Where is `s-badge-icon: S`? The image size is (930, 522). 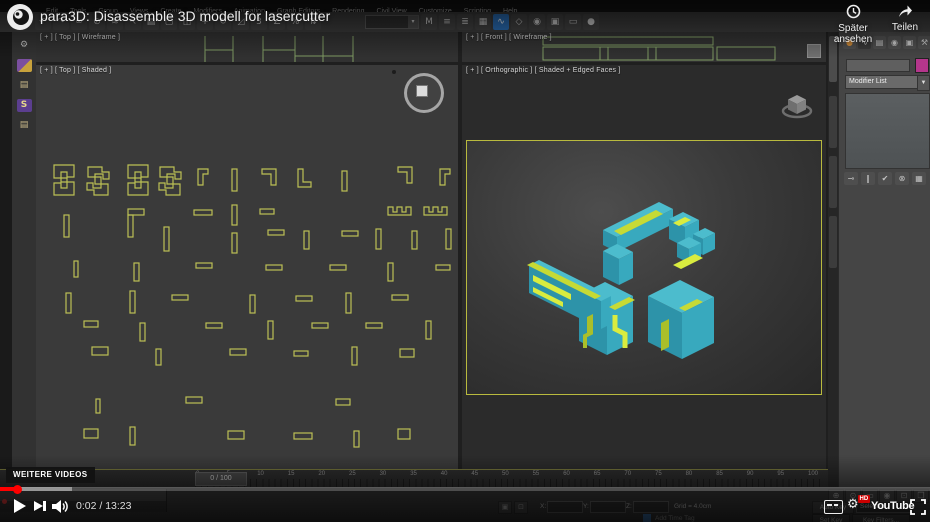 s-badge-icon: S is located at coordinates (24, 105).